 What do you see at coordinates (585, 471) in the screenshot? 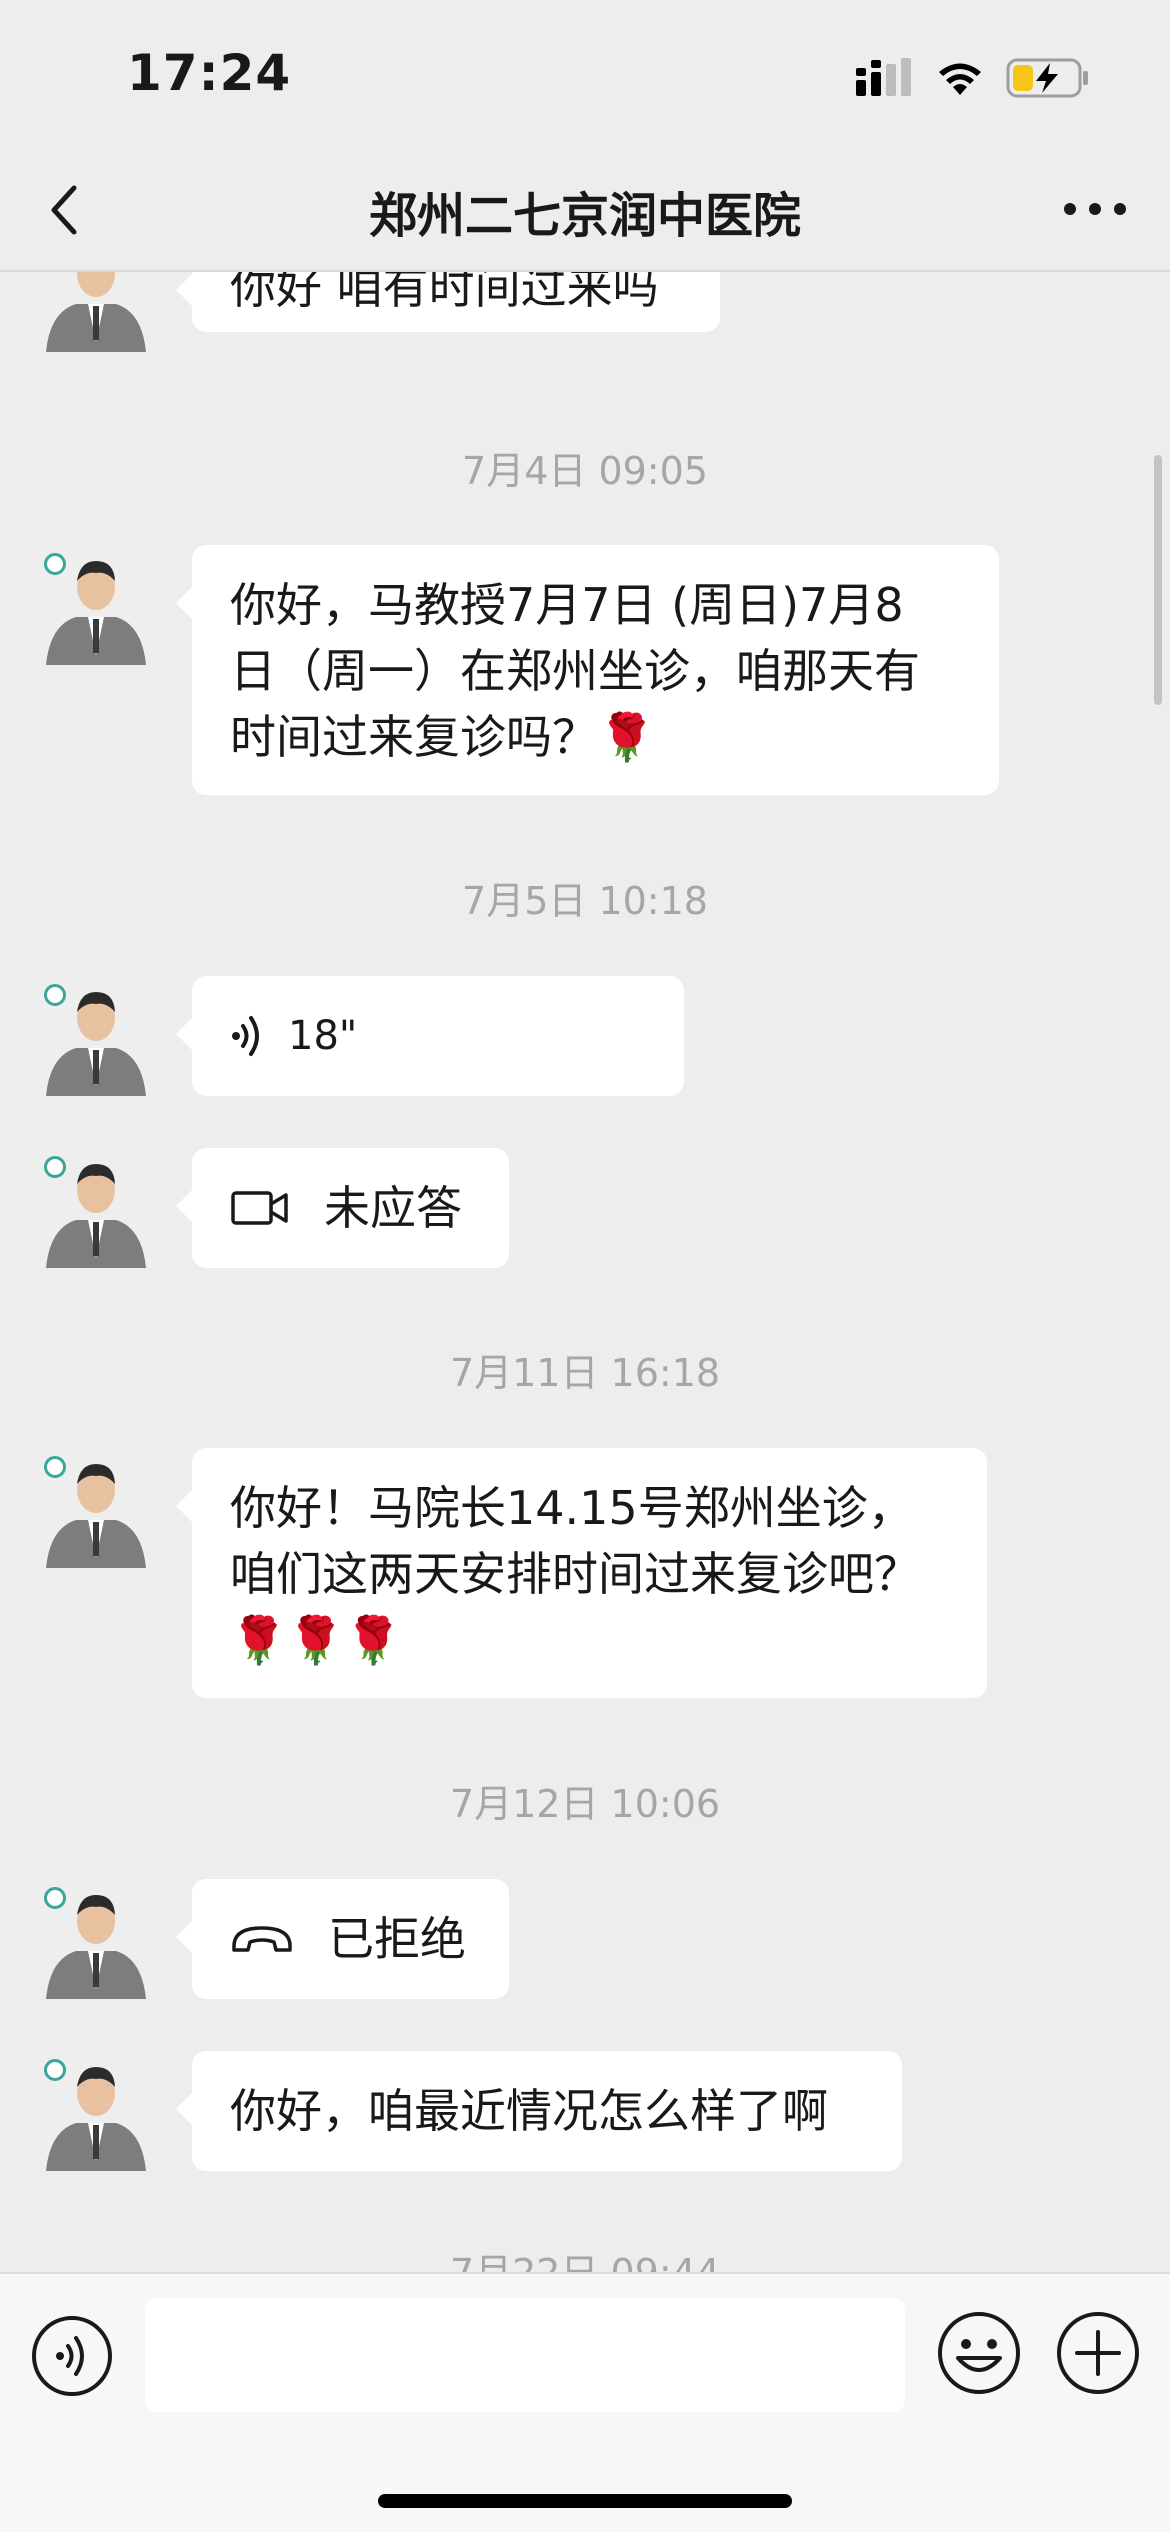
I see `timestamp: 7月4日 09:05` at bounding box center [585, 471].